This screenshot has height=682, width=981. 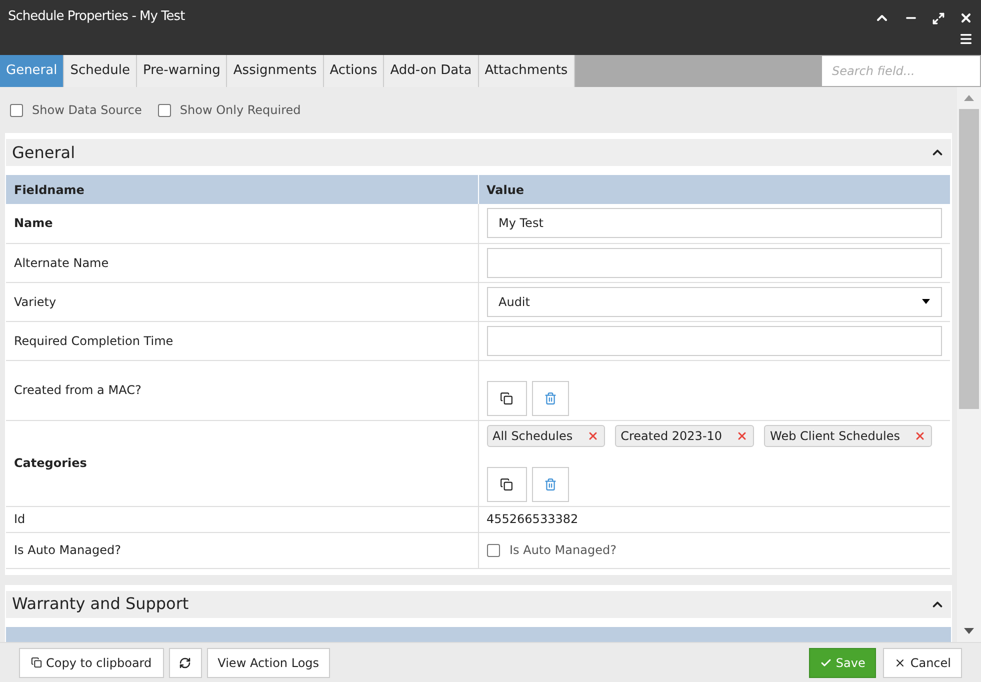 I want to click on field-value: 455266533382, so click(x=532, y=519).